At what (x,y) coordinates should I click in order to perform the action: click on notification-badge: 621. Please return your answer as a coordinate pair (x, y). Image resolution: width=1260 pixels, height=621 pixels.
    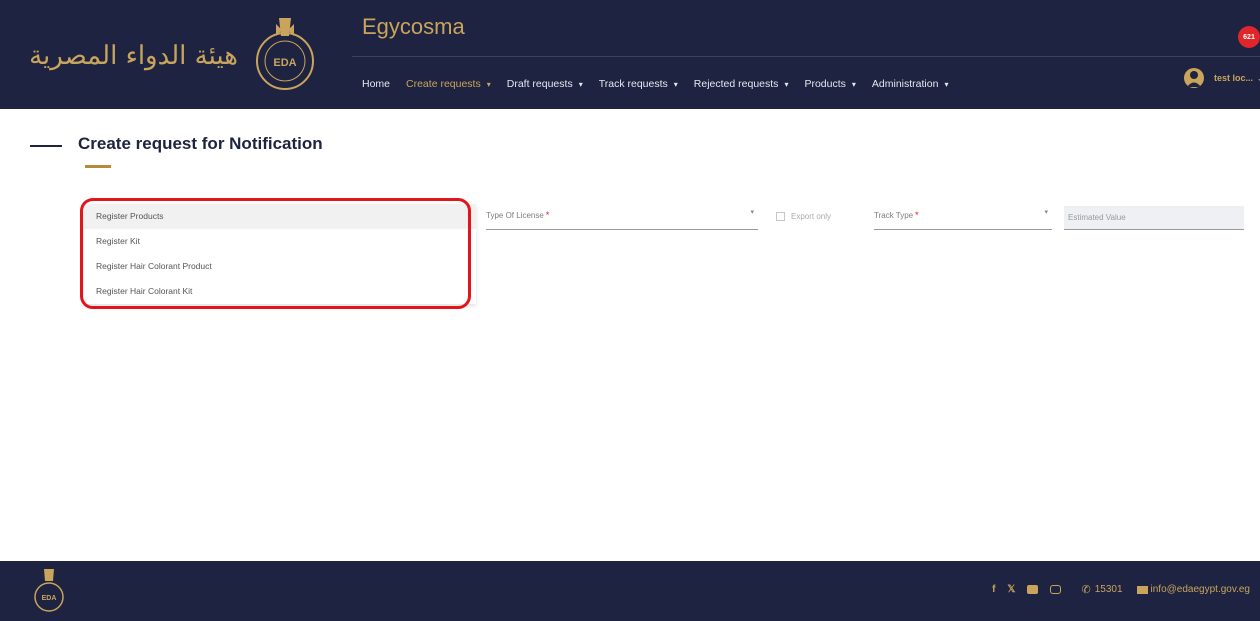
    Looking at the image, I should click on (1249, 37).